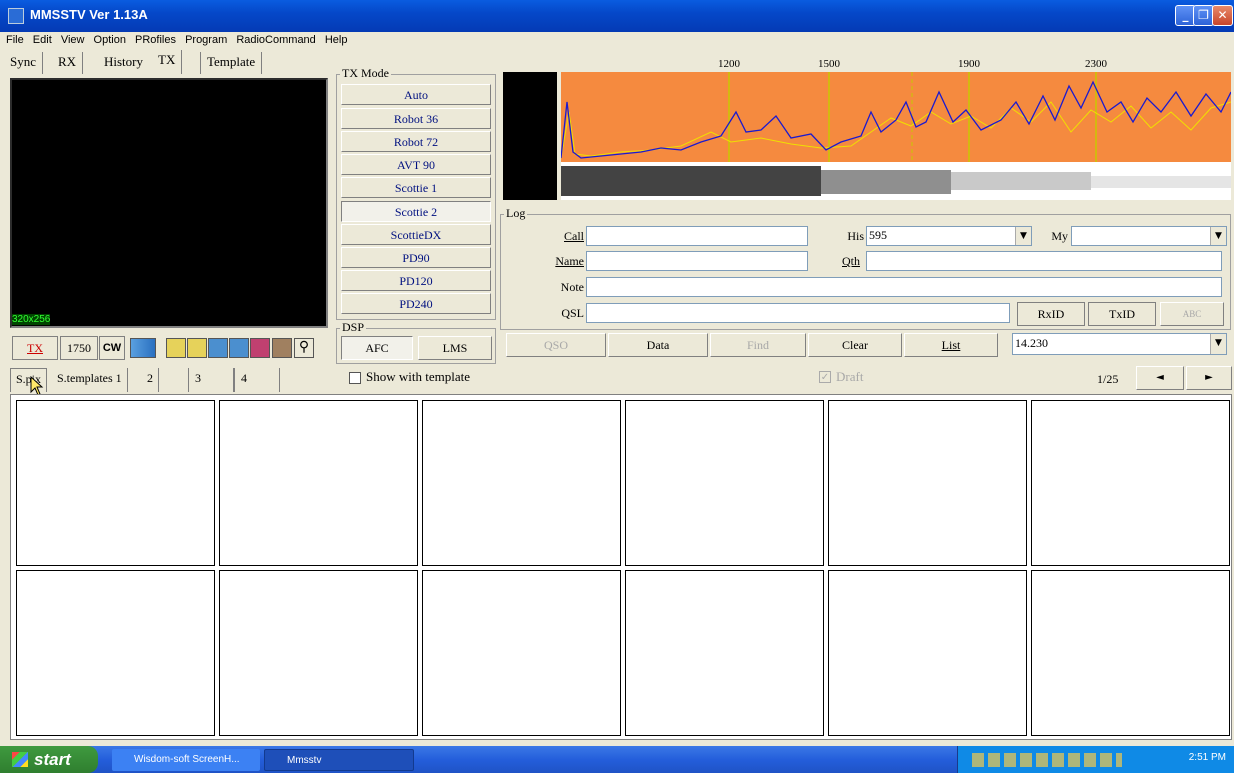 This screenshot has width=1234, height=773. What do you see at coordinates (155, 39) in the screenshot?
I see `menu-profiles: PRofiles` at bounding box center [155, 39].